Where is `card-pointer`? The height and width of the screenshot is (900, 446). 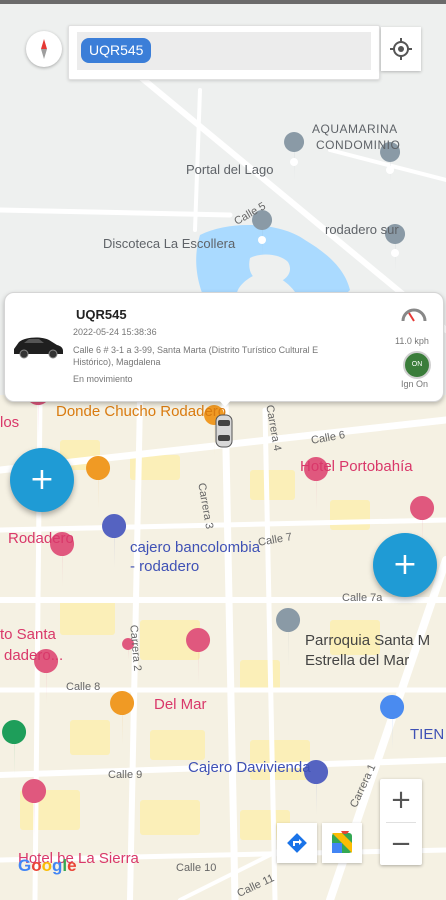
card-pointer is located at coordinates (225, 403).